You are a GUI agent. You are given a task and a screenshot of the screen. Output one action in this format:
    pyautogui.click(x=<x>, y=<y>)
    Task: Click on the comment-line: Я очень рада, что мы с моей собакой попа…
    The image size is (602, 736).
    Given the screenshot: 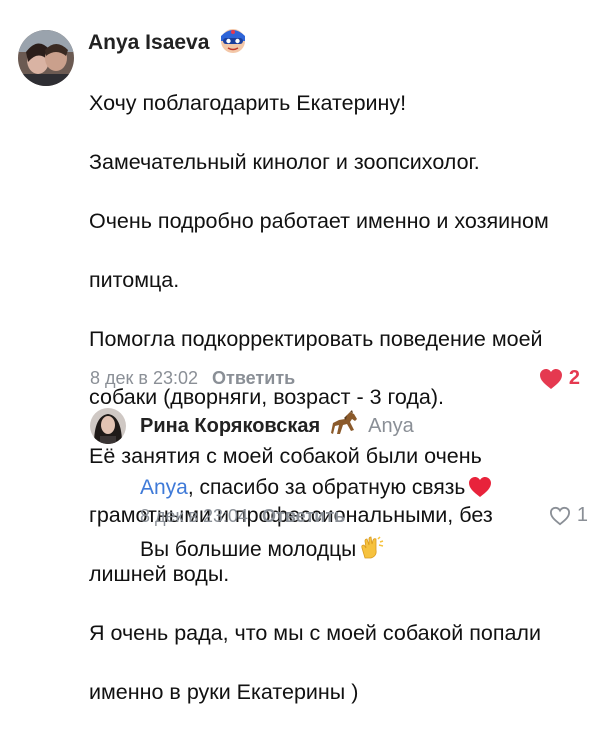 What is the action you would take?
    pyautogui.click(x=315, y=632)
    